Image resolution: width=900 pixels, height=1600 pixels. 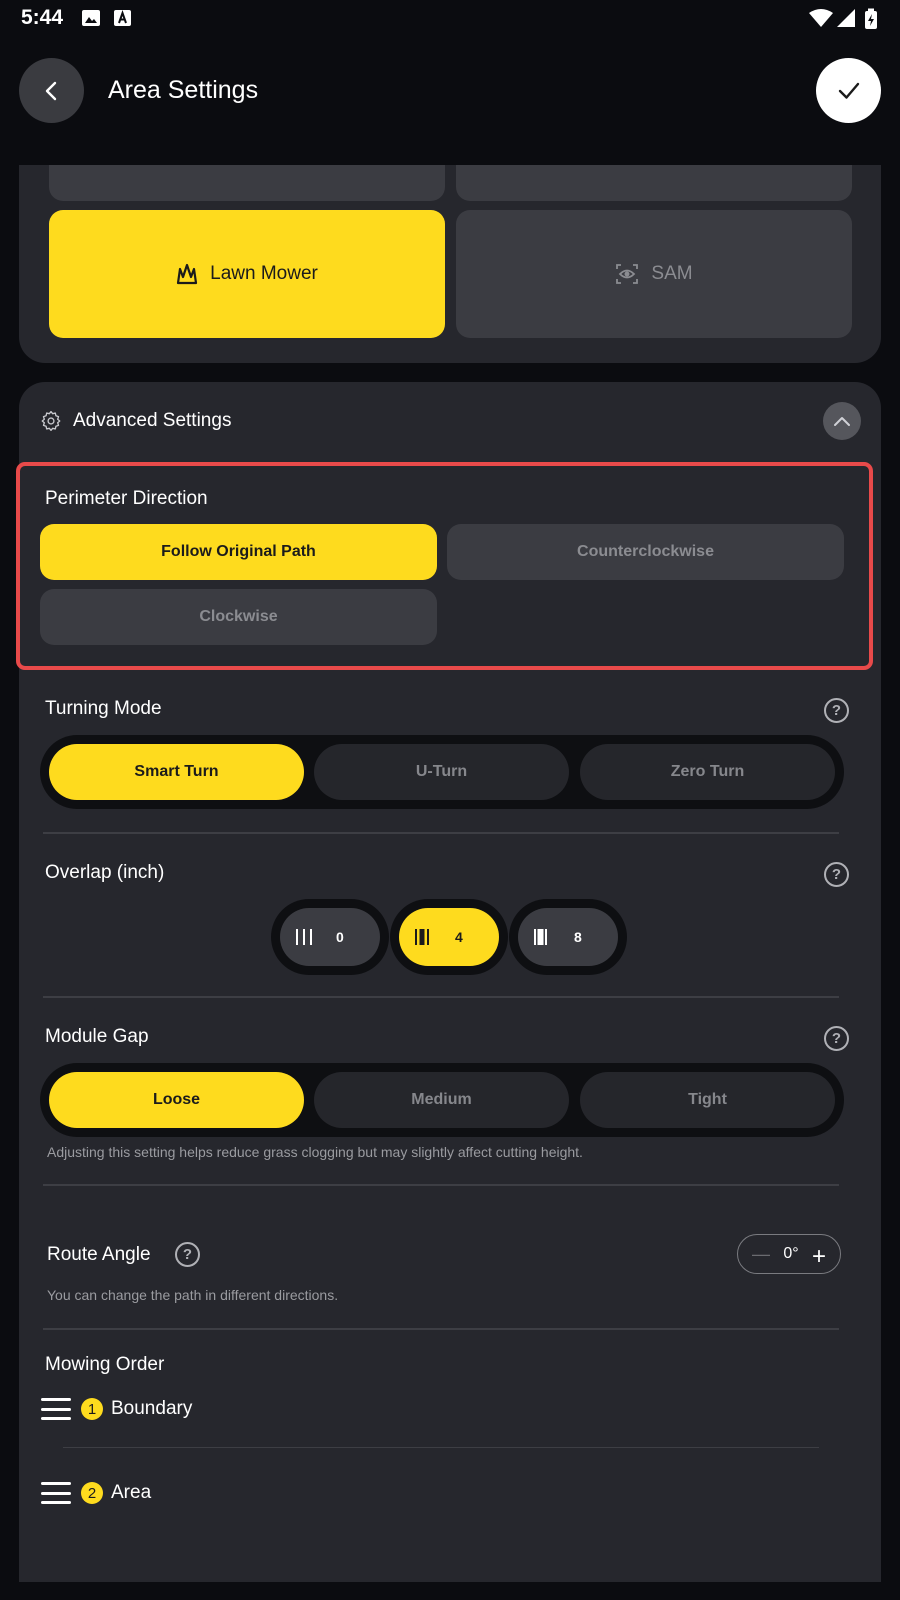 I want to click on order-item-label: Boundary, so click(x=152, y=1408).